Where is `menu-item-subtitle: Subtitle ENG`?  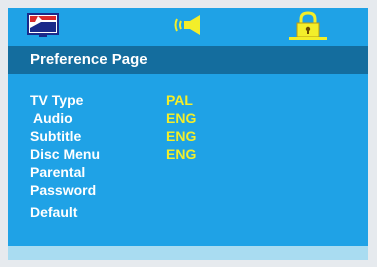
menu-item-subtitle: Subtitle ENG is located at coordinates (188, 137).